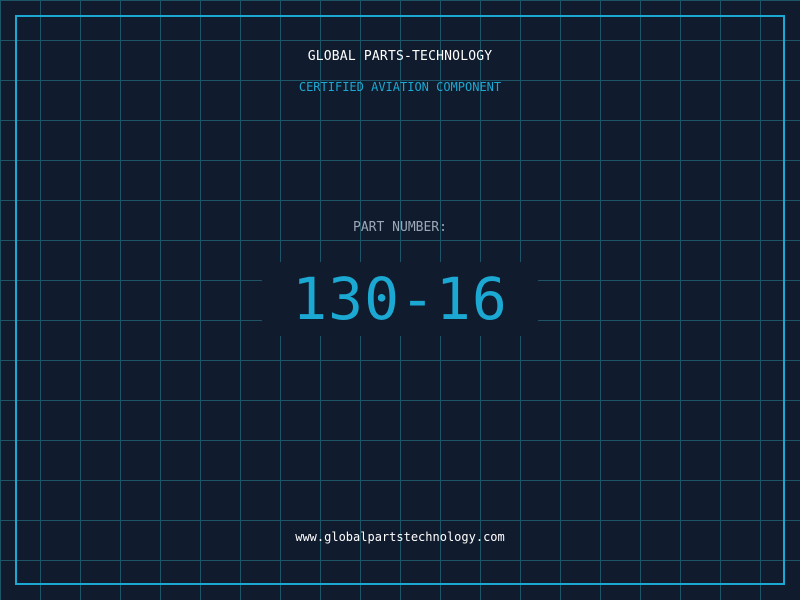 Image resolution: width=800 pixels, height=600 pixels. I want to click on part-number-value: 130-16, so click(400, 299).